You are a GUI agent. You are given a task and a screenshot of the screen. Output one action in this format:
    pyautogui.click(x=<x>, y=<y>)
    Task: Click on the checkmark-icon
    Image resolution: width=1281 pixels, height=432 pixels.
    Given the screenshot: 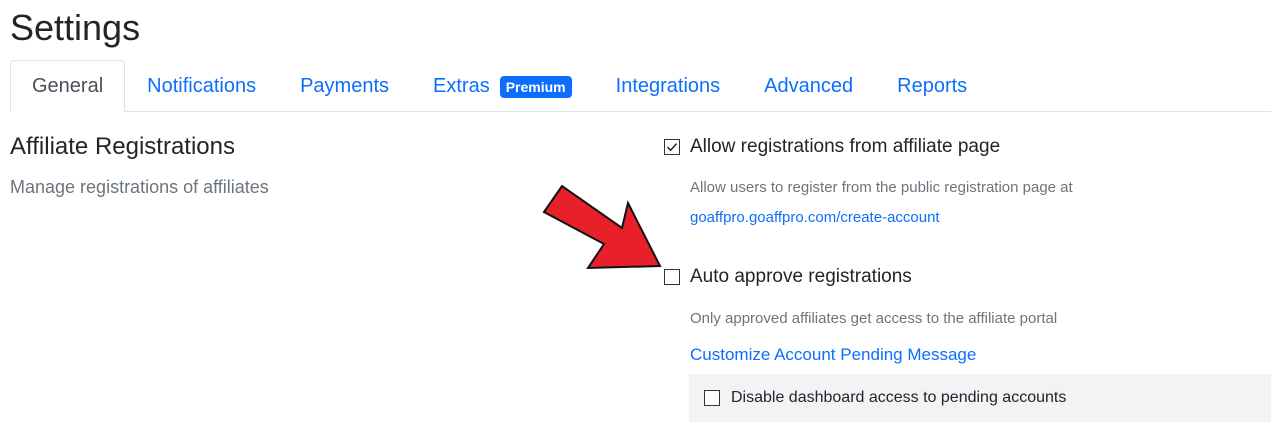 What is the action you would take?
    pyautogui.click(x=672, y=147)
    